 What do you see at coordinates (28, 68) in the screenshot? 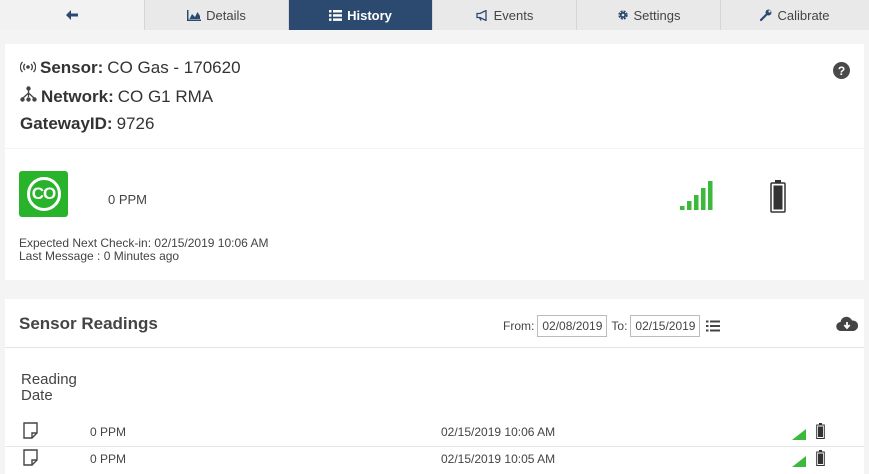
I see `wireless-icon` at bounding box center [28, 68].